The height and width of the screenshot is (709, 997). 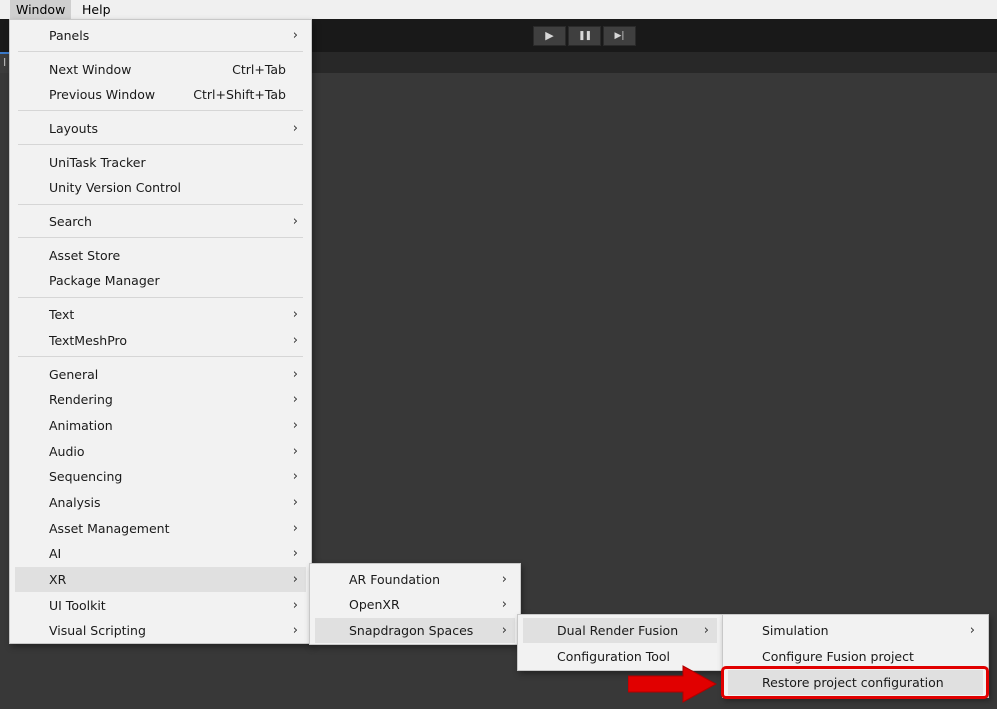 I want to click on annotation-highlight-box, so click(x=855, y=682).